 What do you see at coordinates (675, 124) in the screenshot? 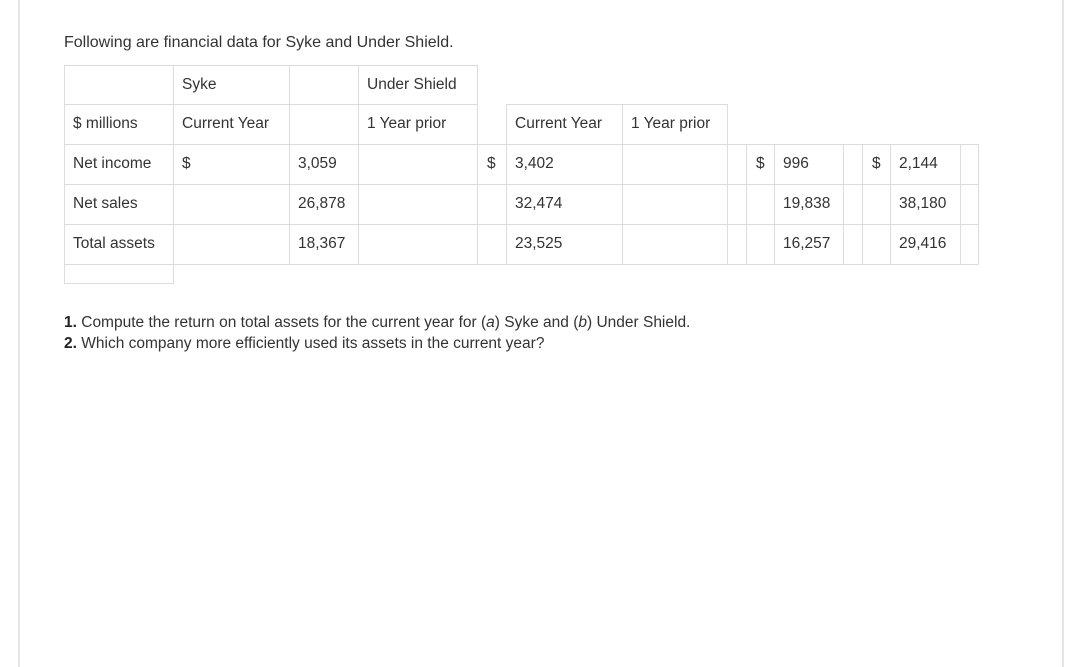
I see `header-us-1-year-prior: 1 Year prior` at bounding box center [675, 124].